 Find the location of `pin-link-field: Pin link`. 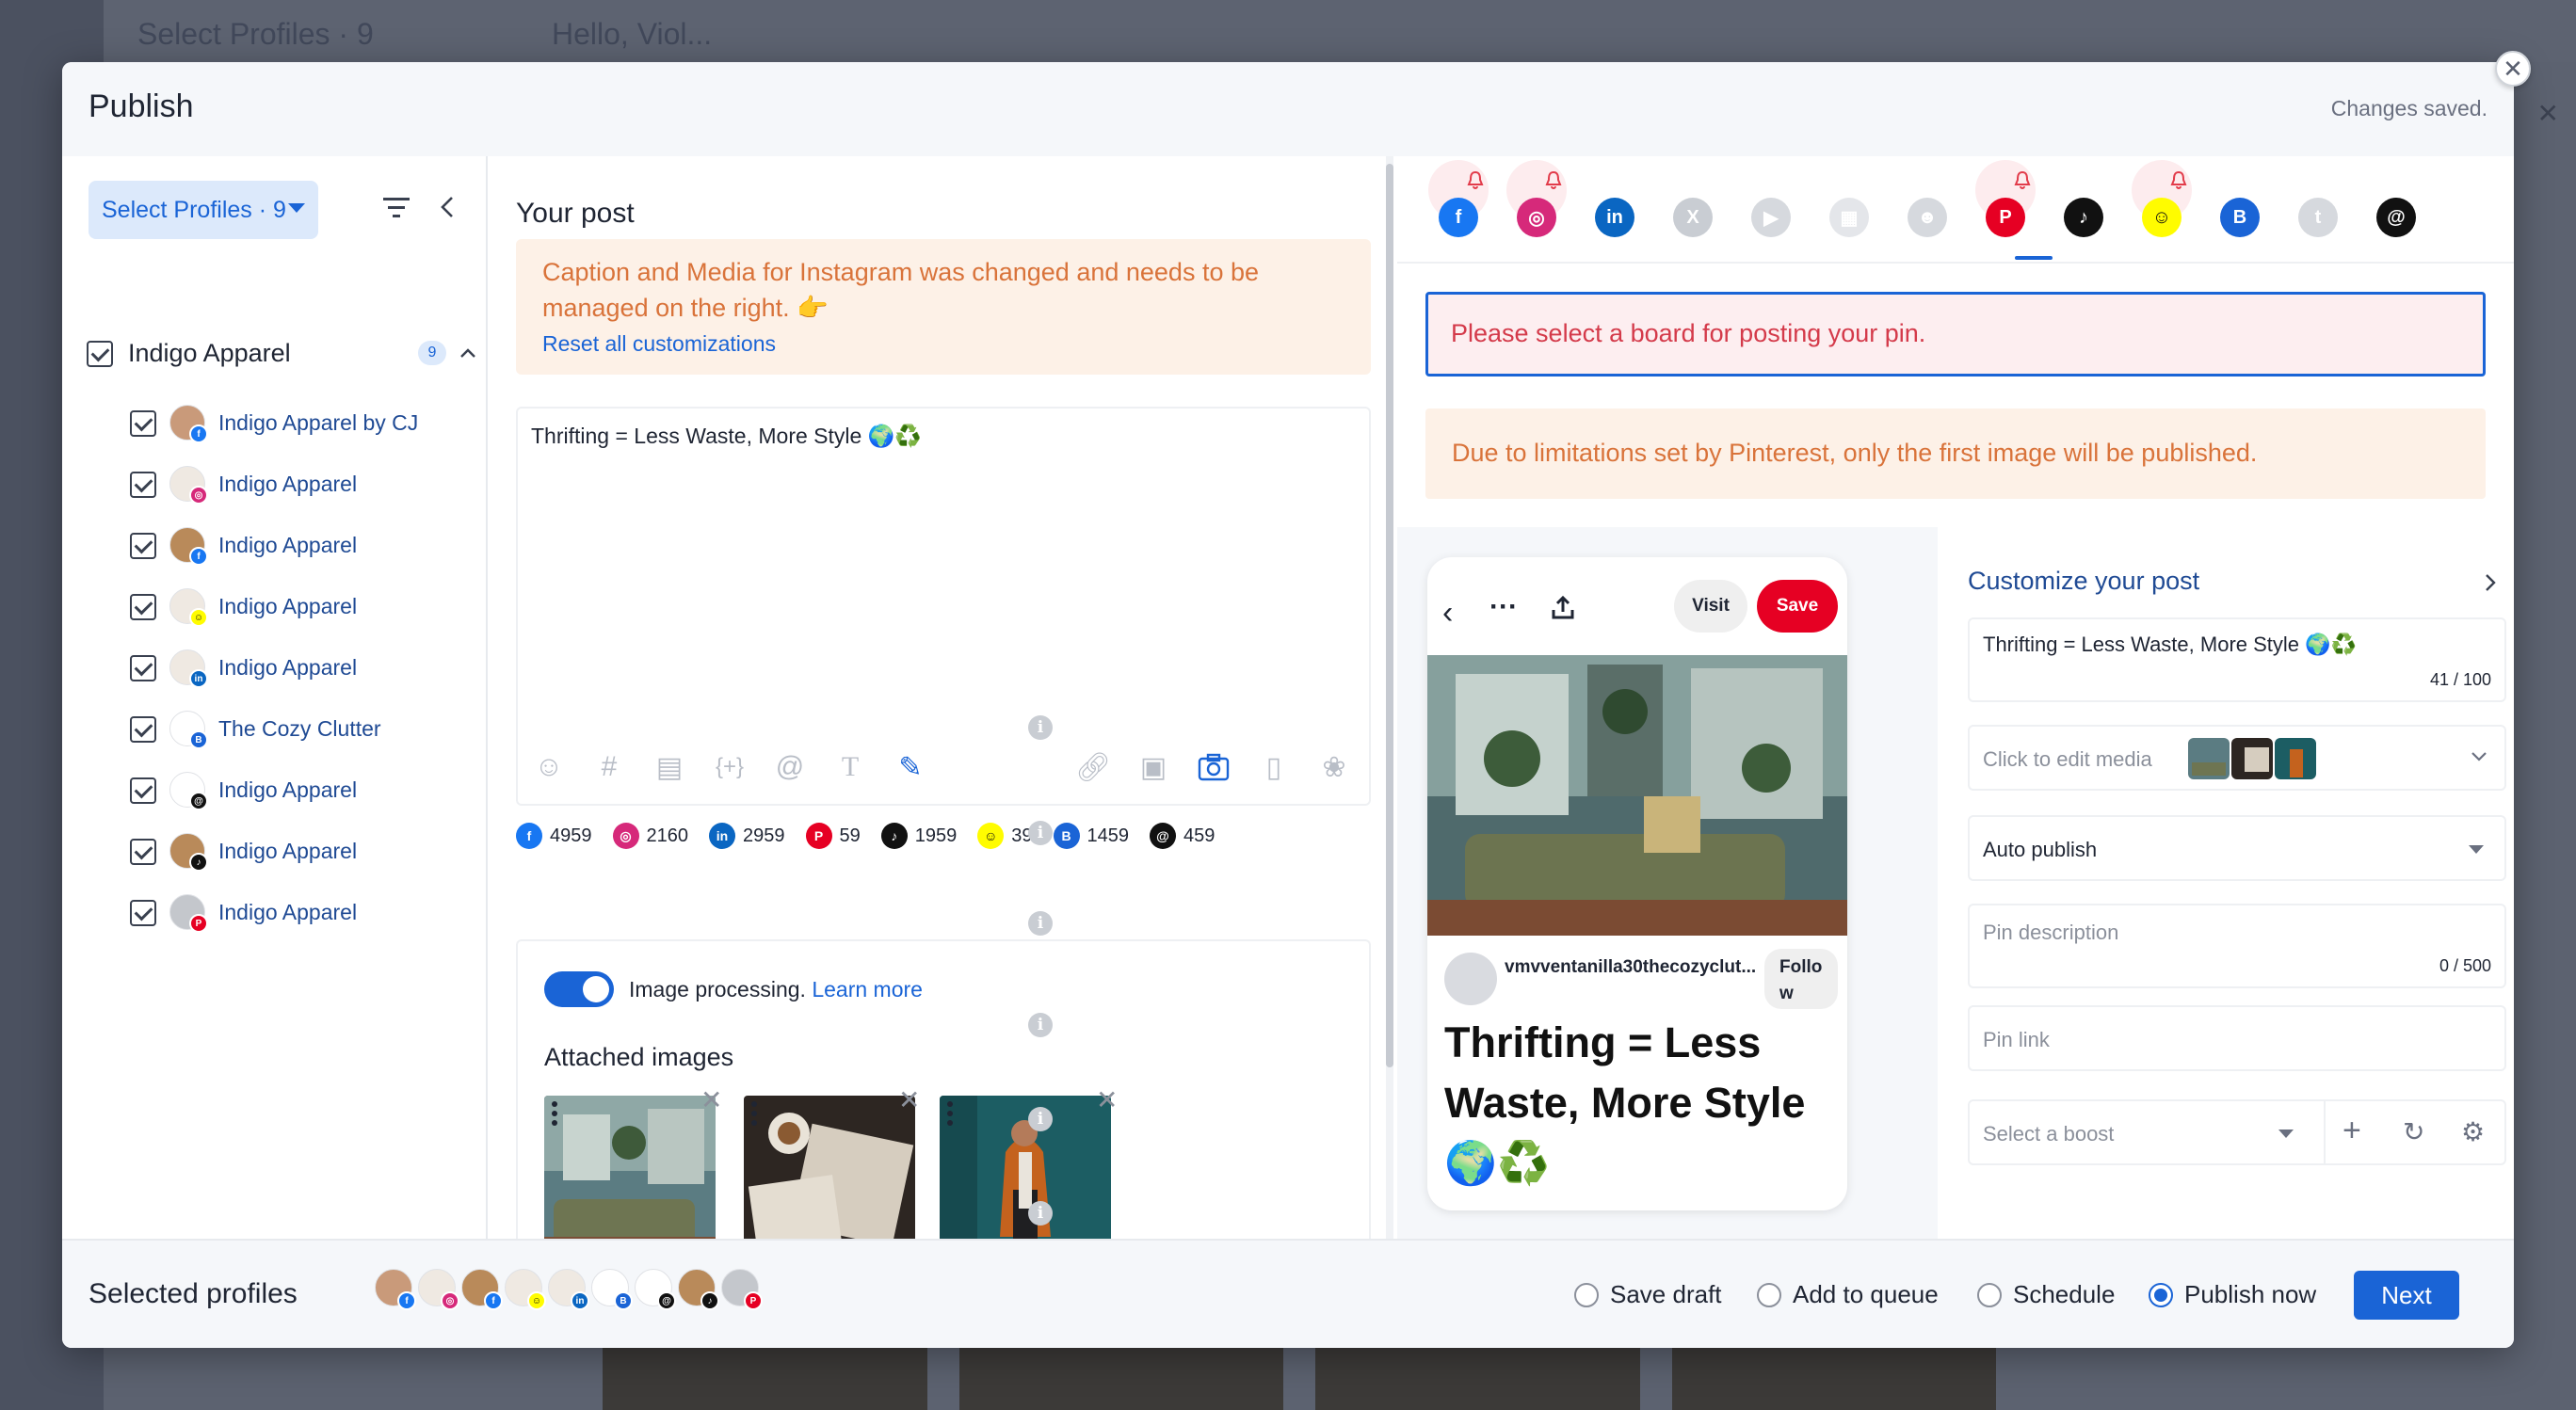

pin-link-field: Pin link is located at coordinates (2237, 1038).